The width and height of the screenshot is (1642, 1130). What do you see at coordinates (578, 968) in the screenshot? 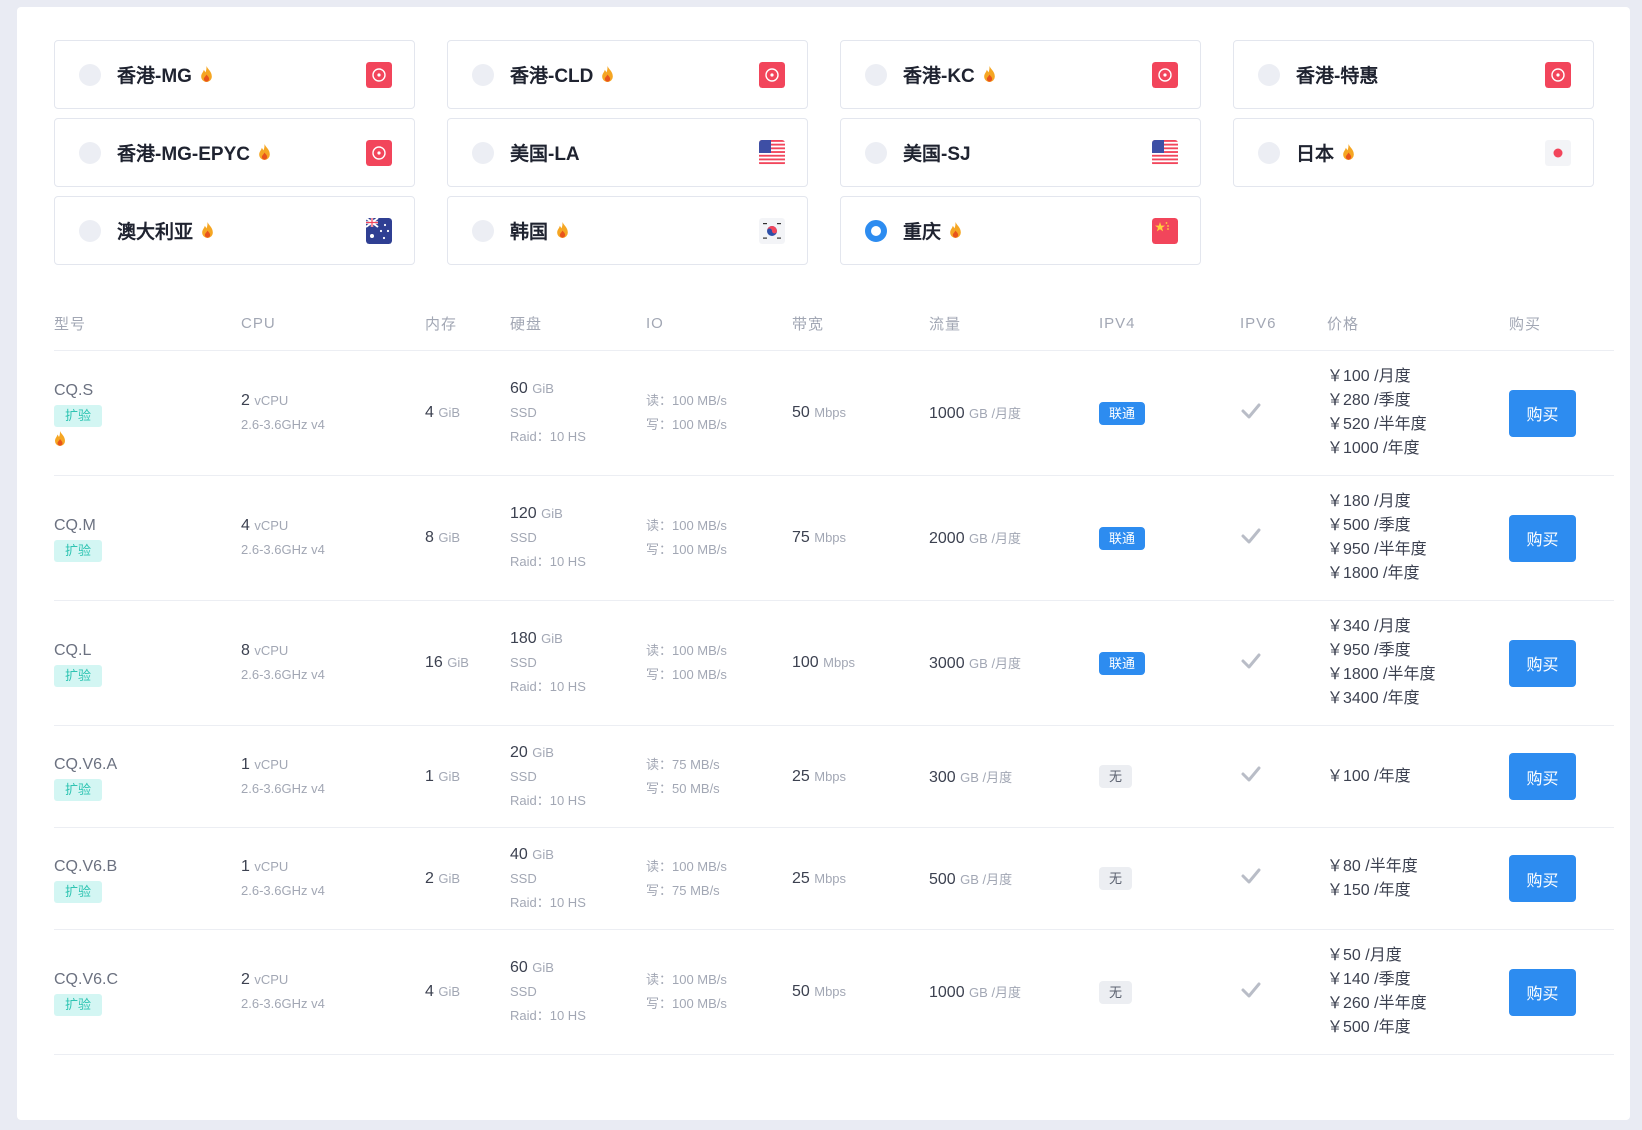
I see `disk-size-line: 60 GiB` at bounding box center [578, 968].